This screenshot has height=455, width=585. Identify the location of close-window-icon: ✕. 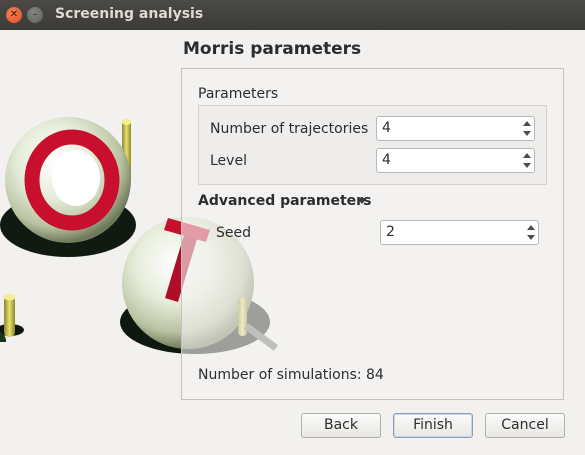
(14, 15).